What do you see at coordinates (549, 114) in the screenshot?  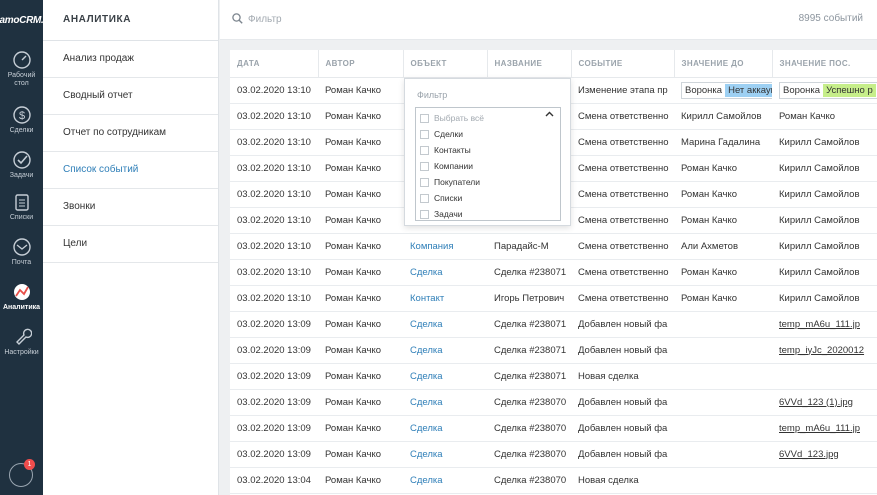 I see `chevron-up-icon` at bounding box center [549, 114].